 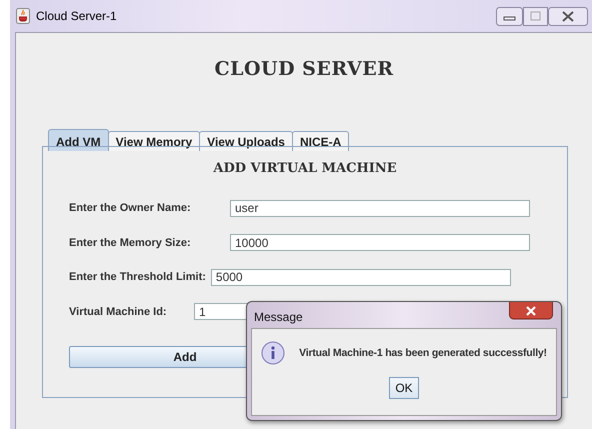 I want to click on info-icon, so click(x=273, y=353).